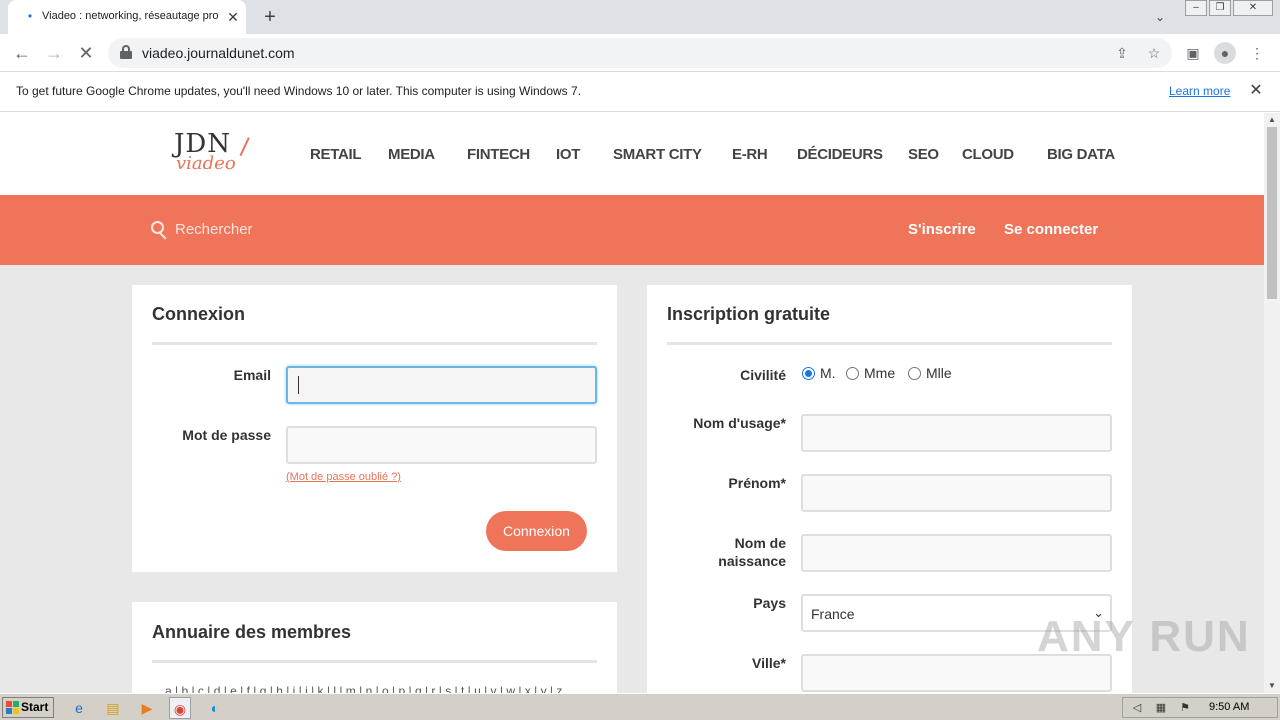  I want to click on anyrun-watermark: ANY RUN, so click(1144, 636).